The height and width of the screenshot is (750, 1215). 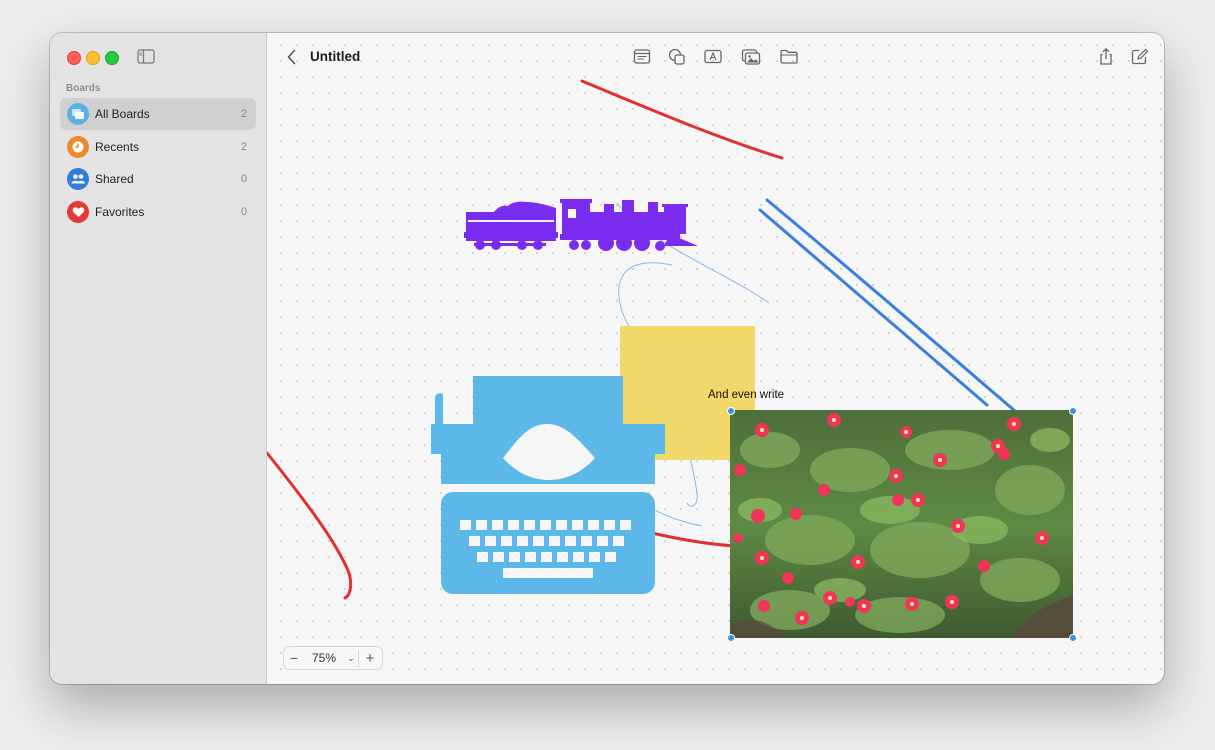 I want to click on sidebar-item-shared: Shared 0, so click(x=158, y=179).